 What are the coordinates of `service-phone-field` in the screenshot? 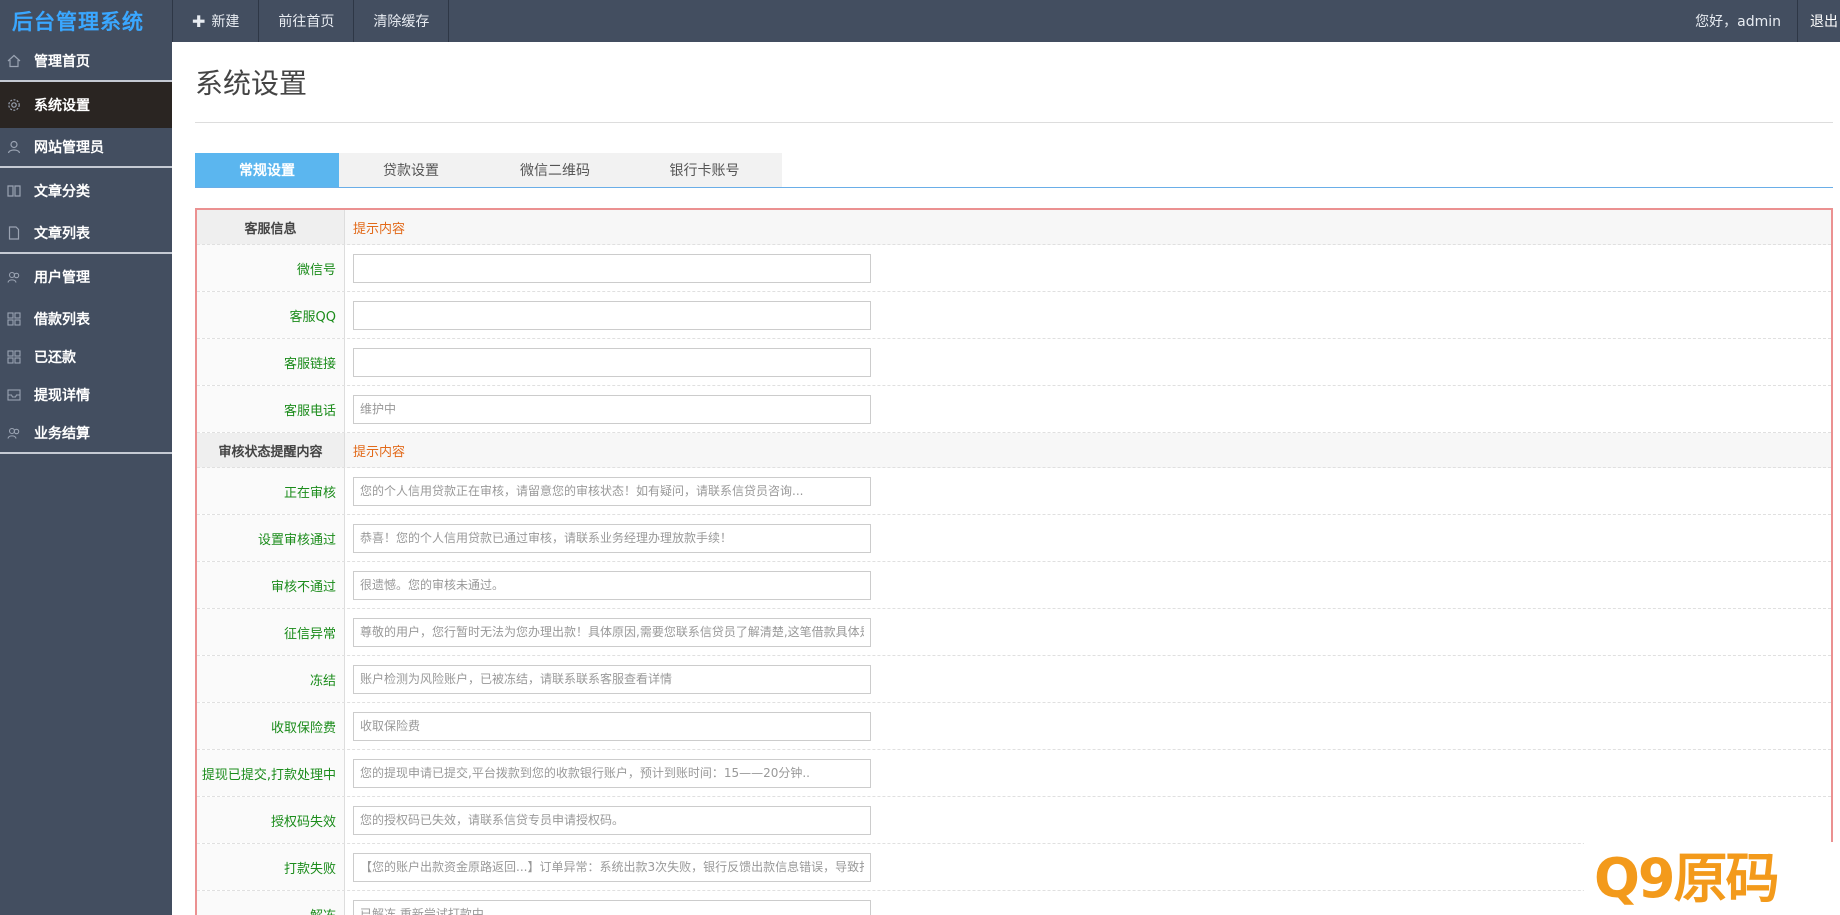 It's located at (612, 409).